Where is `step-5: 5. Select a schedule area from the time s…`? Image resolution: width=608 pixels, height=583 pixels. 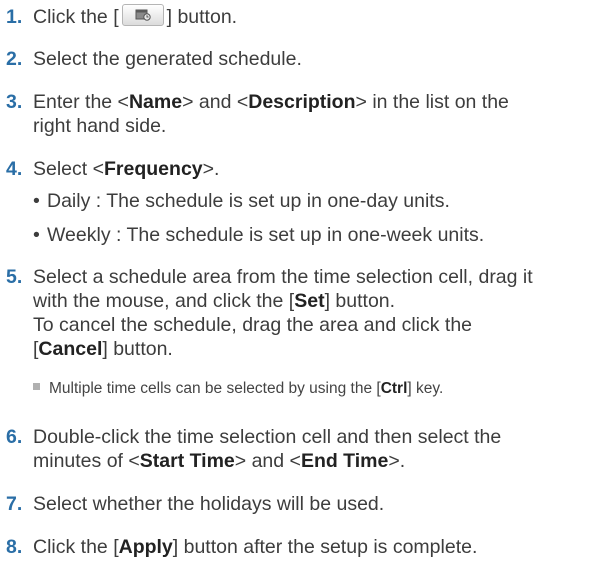 step-5: 5. Select a schedule area from the time s… is located at coordinates (269, 277).